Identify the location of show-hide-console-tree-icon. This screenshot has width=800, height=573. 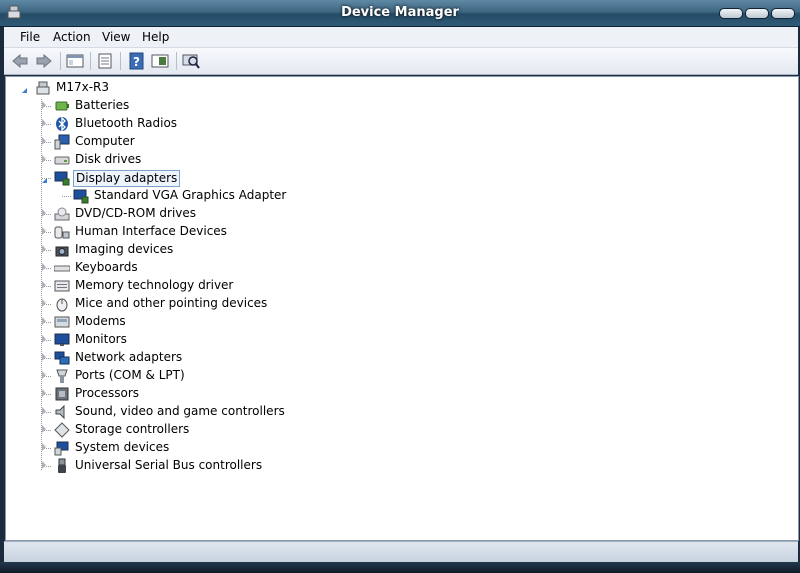
(75, 61).